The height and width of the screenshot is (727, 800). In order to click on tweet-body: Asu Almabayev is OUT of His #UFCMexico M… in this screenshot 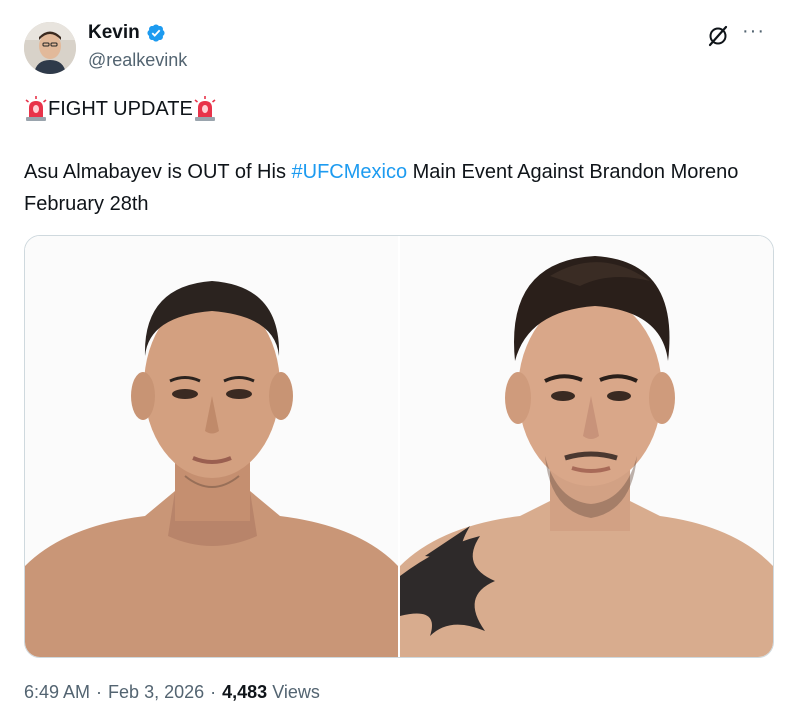, I will do `click(399, 188)`.